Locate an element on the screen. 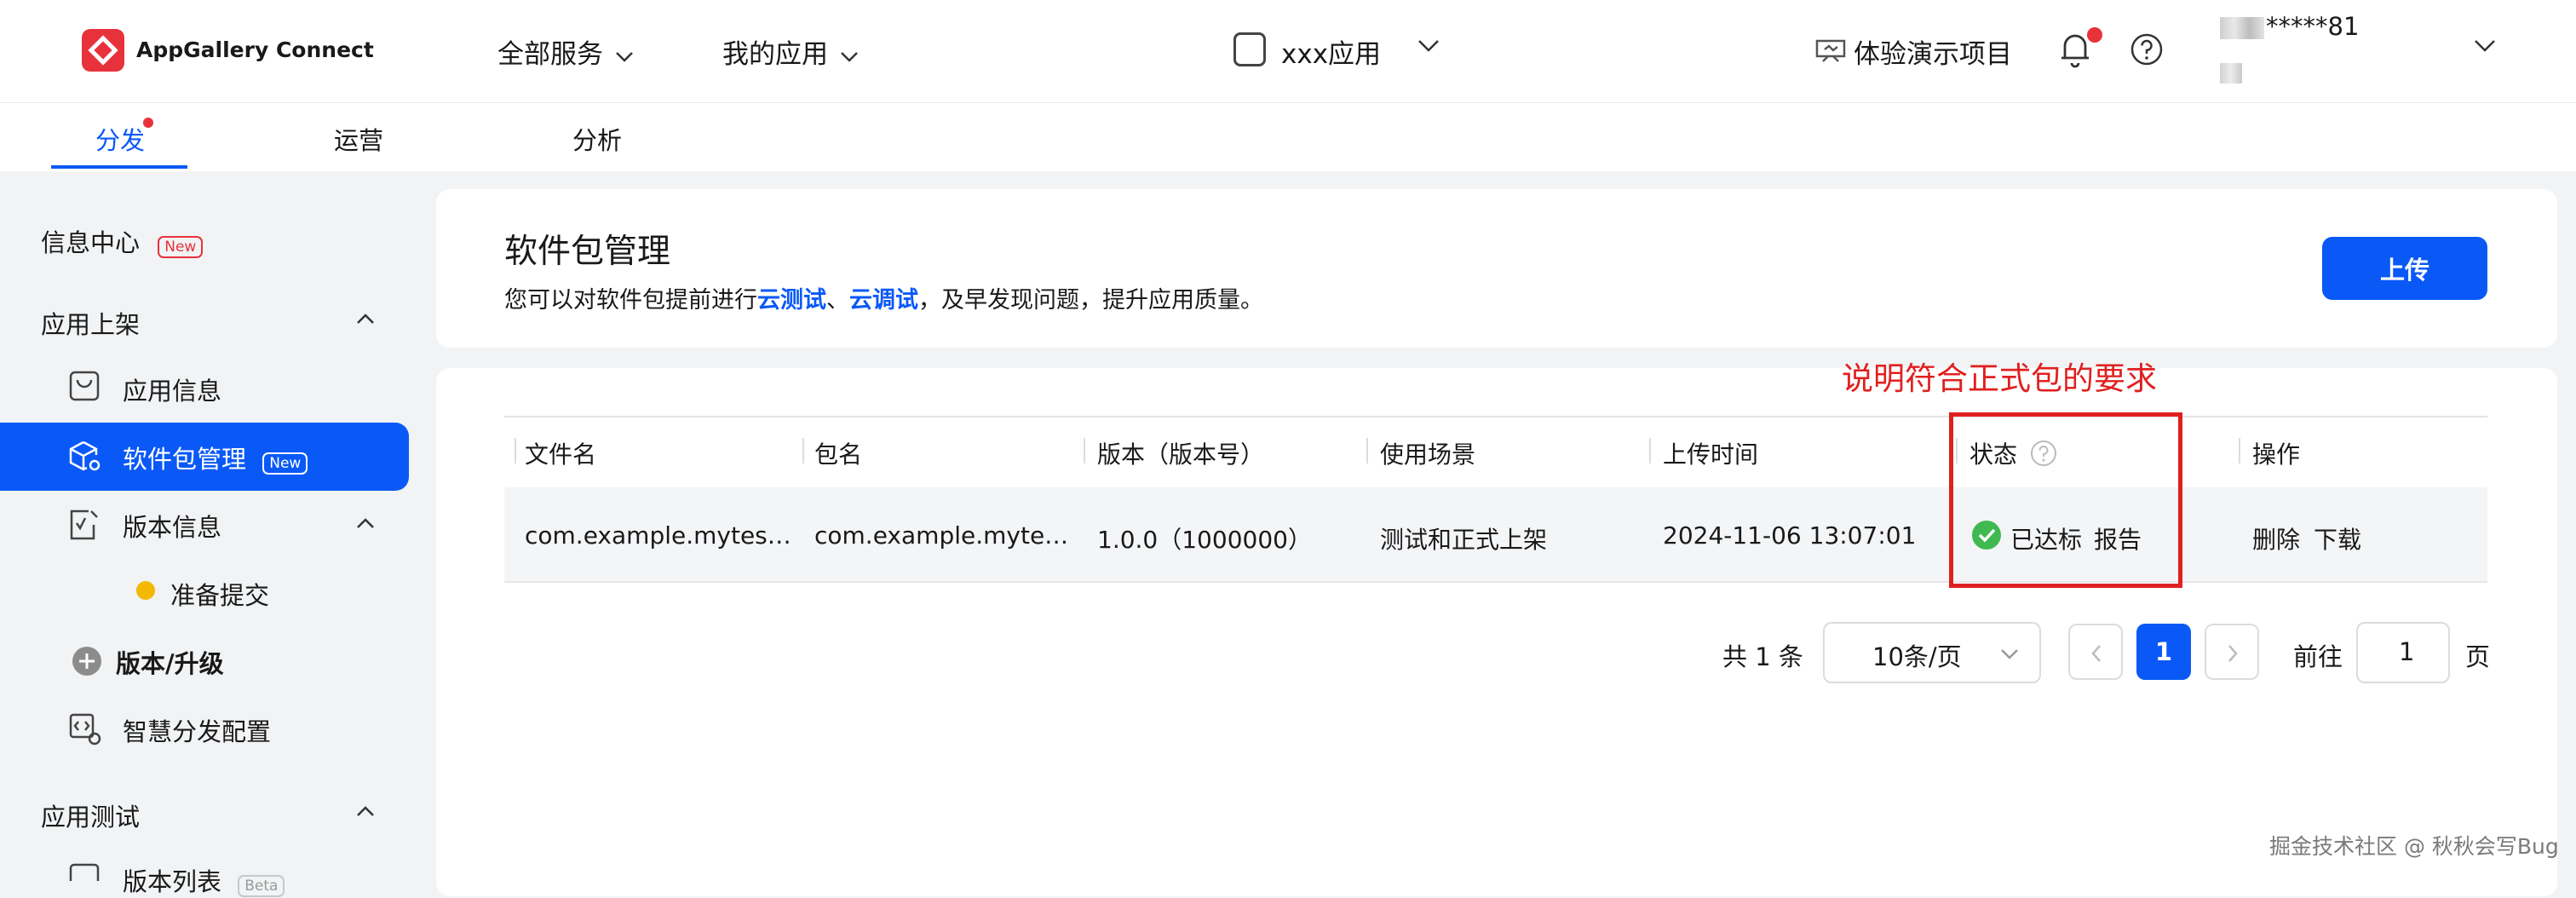 Image resolution: width=2576 pixels, height=898 pixels. chevron-left-icon is located at coordinates (2096, 655).